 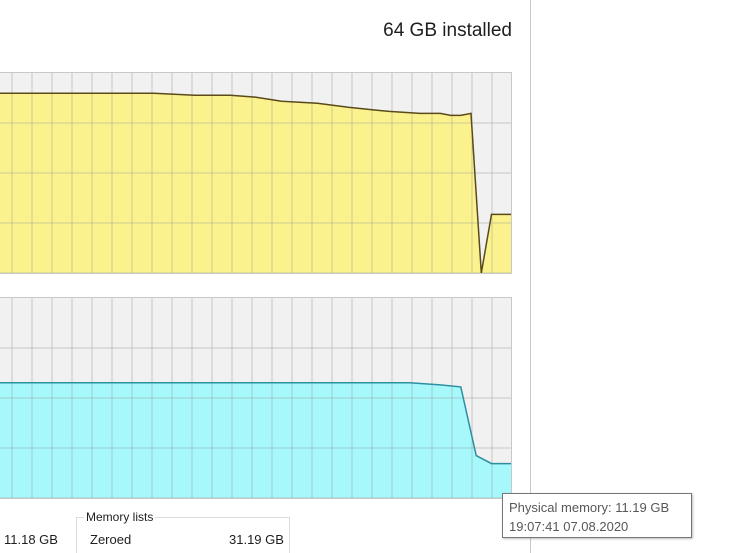 What do you see at coordinates (569, 526) in the screenshot?
I see `tooltip-timestamp: 19:07:41 07.08.2020` at bounding box center [569, 526].